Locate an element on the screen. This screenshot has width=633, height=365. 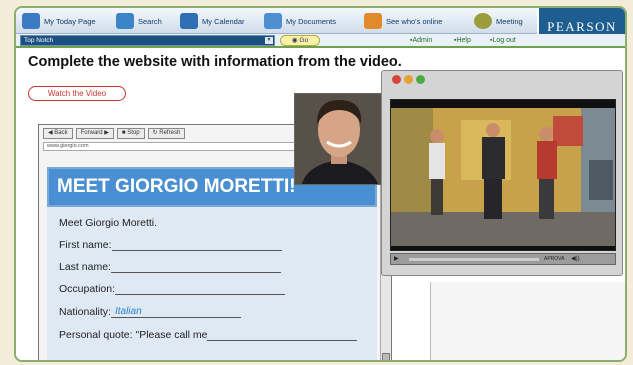
minimize-icon is located at coordinates (408, 79).